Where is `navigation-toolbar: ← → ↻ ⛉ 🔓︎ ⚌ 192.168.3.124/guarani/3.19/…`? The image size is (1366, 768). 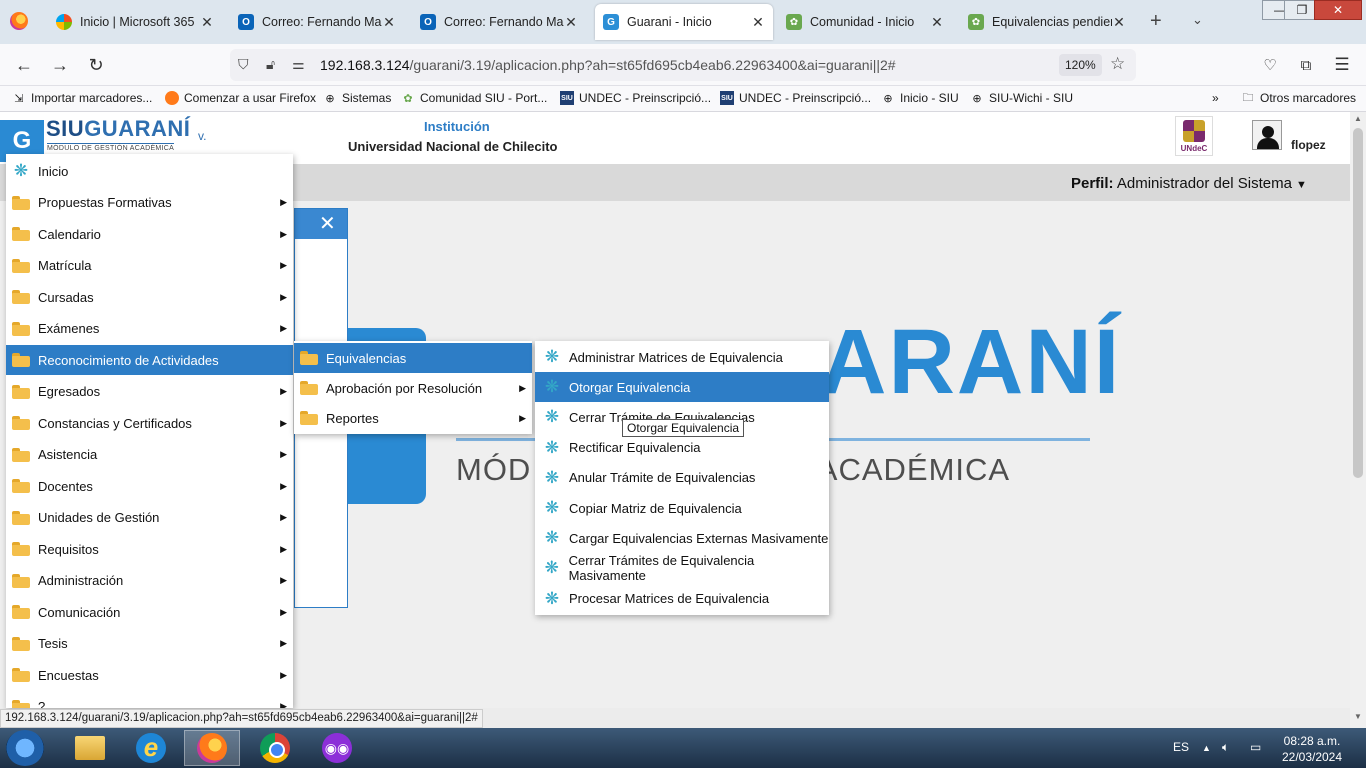
navigation-toolbar: ← → ↻ ⛉ 🔓︎ ⚌ 192.168.3.124/guarani/3.19/… is located at coordinates (683, 65).